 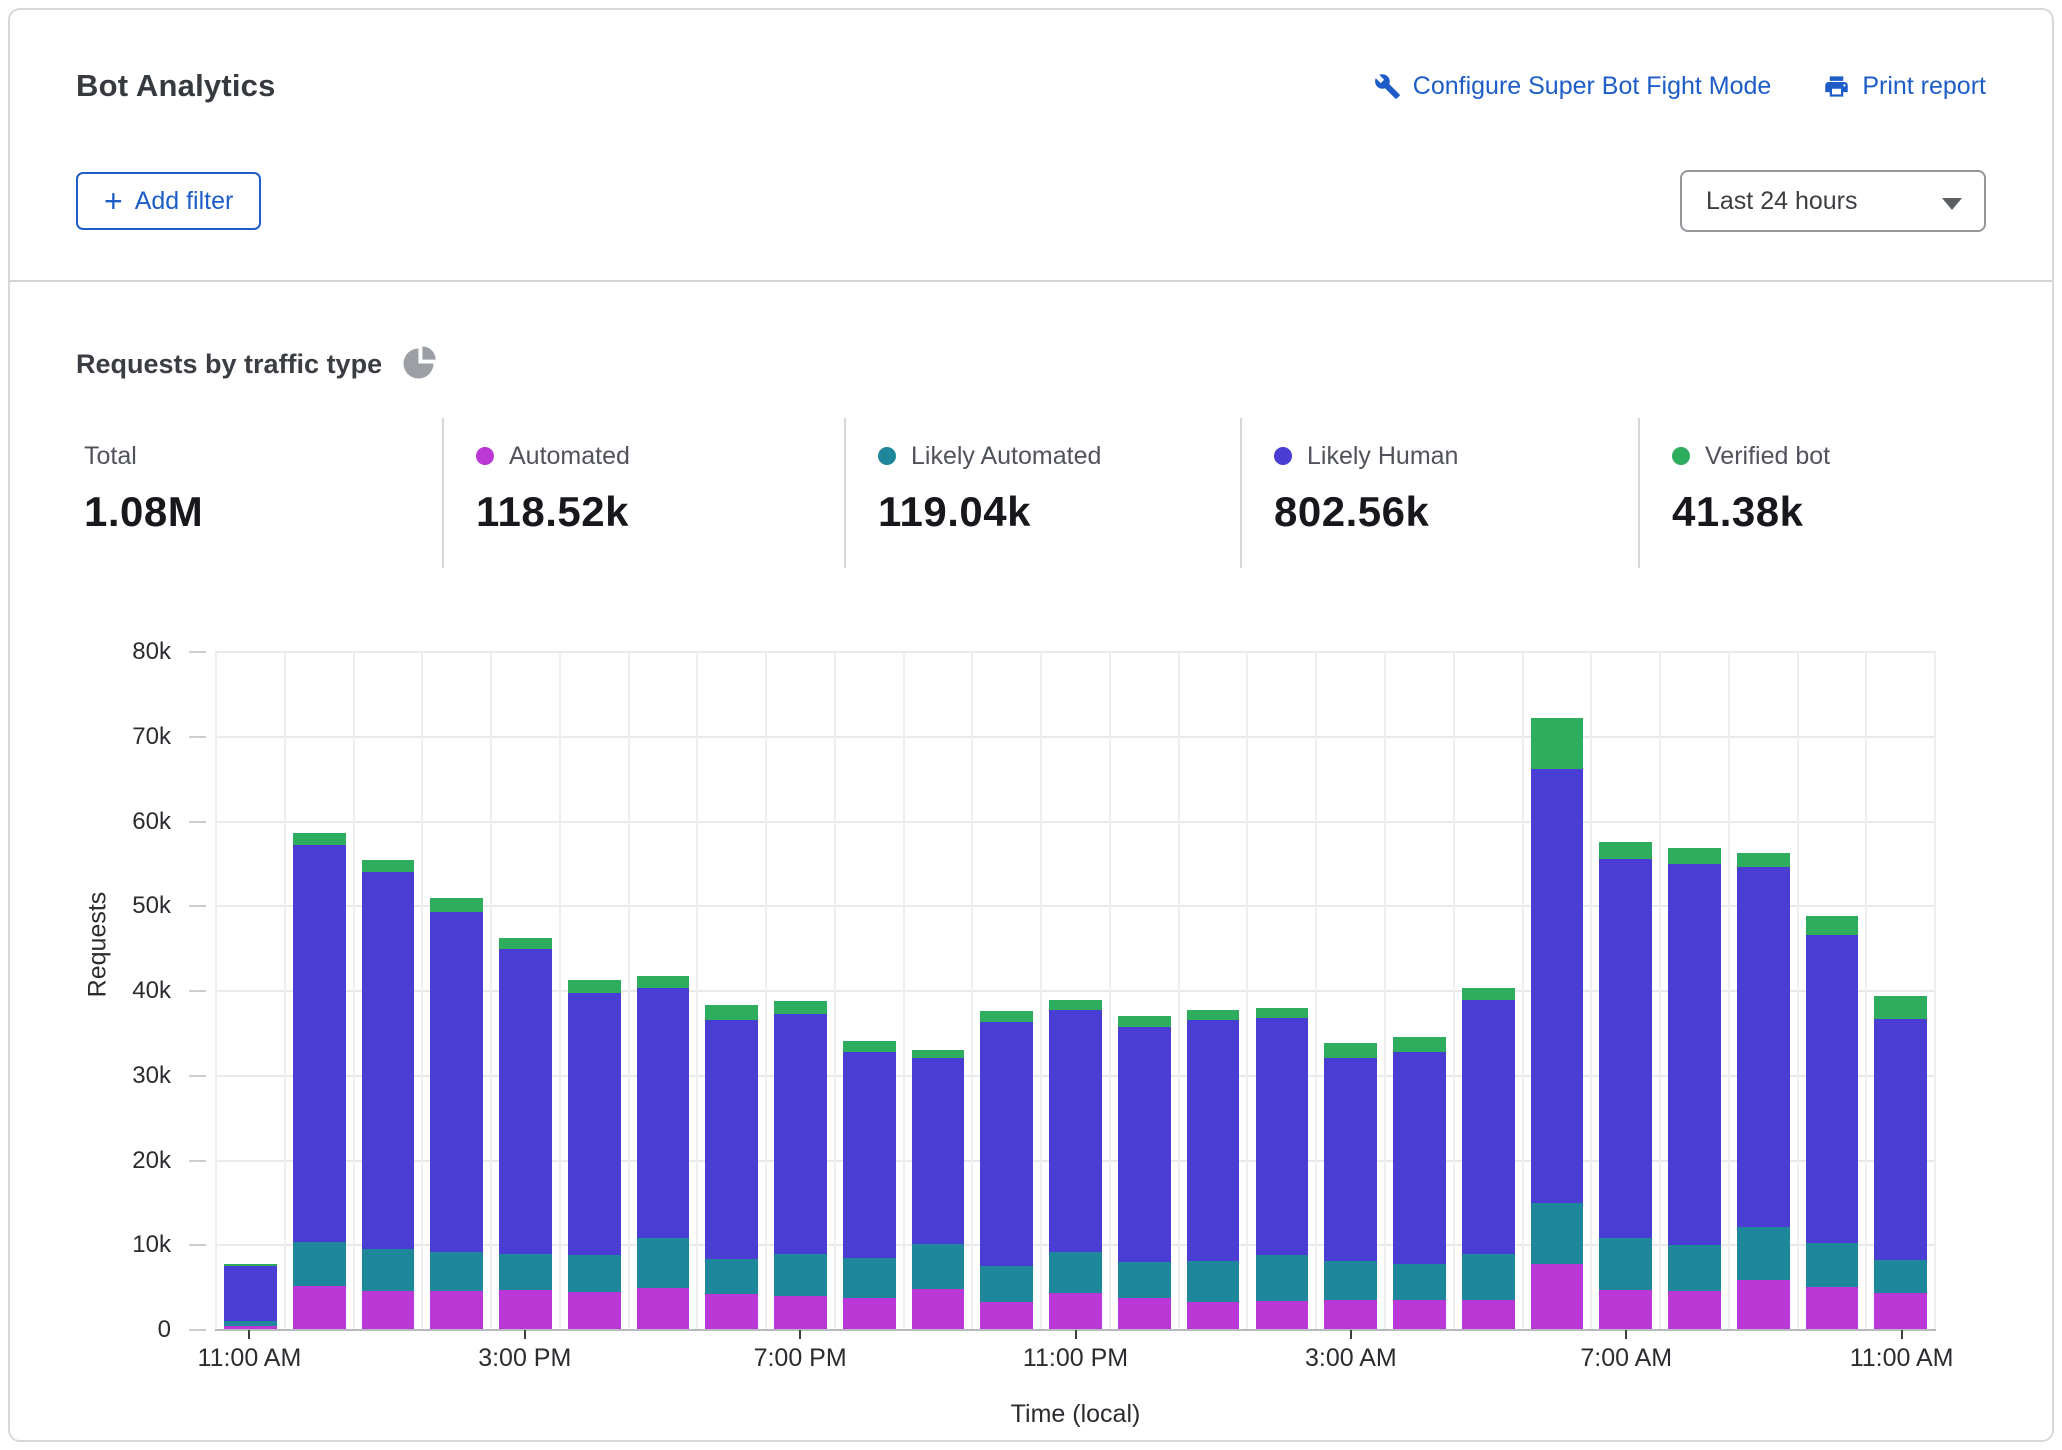 What do you see at coordinates (1419, 1183) in the screenshot?
I see `stacked-bar-4-00-am` at bounding box center [1419, 1183].